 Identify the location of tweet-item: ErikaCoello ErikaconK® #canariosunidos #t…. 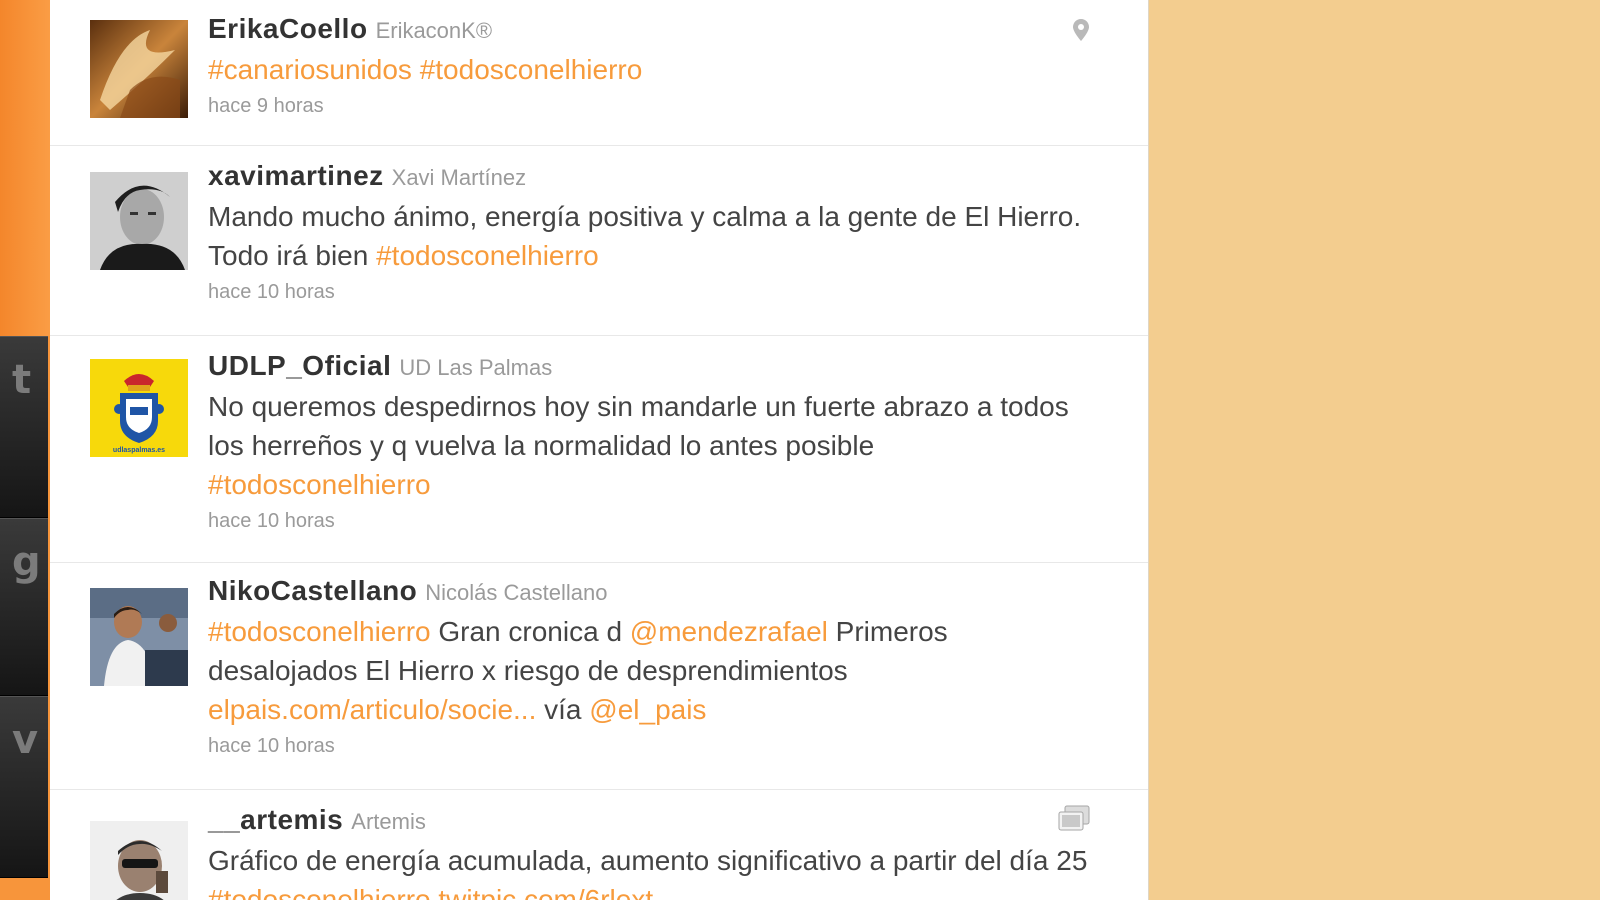
(599, 73).